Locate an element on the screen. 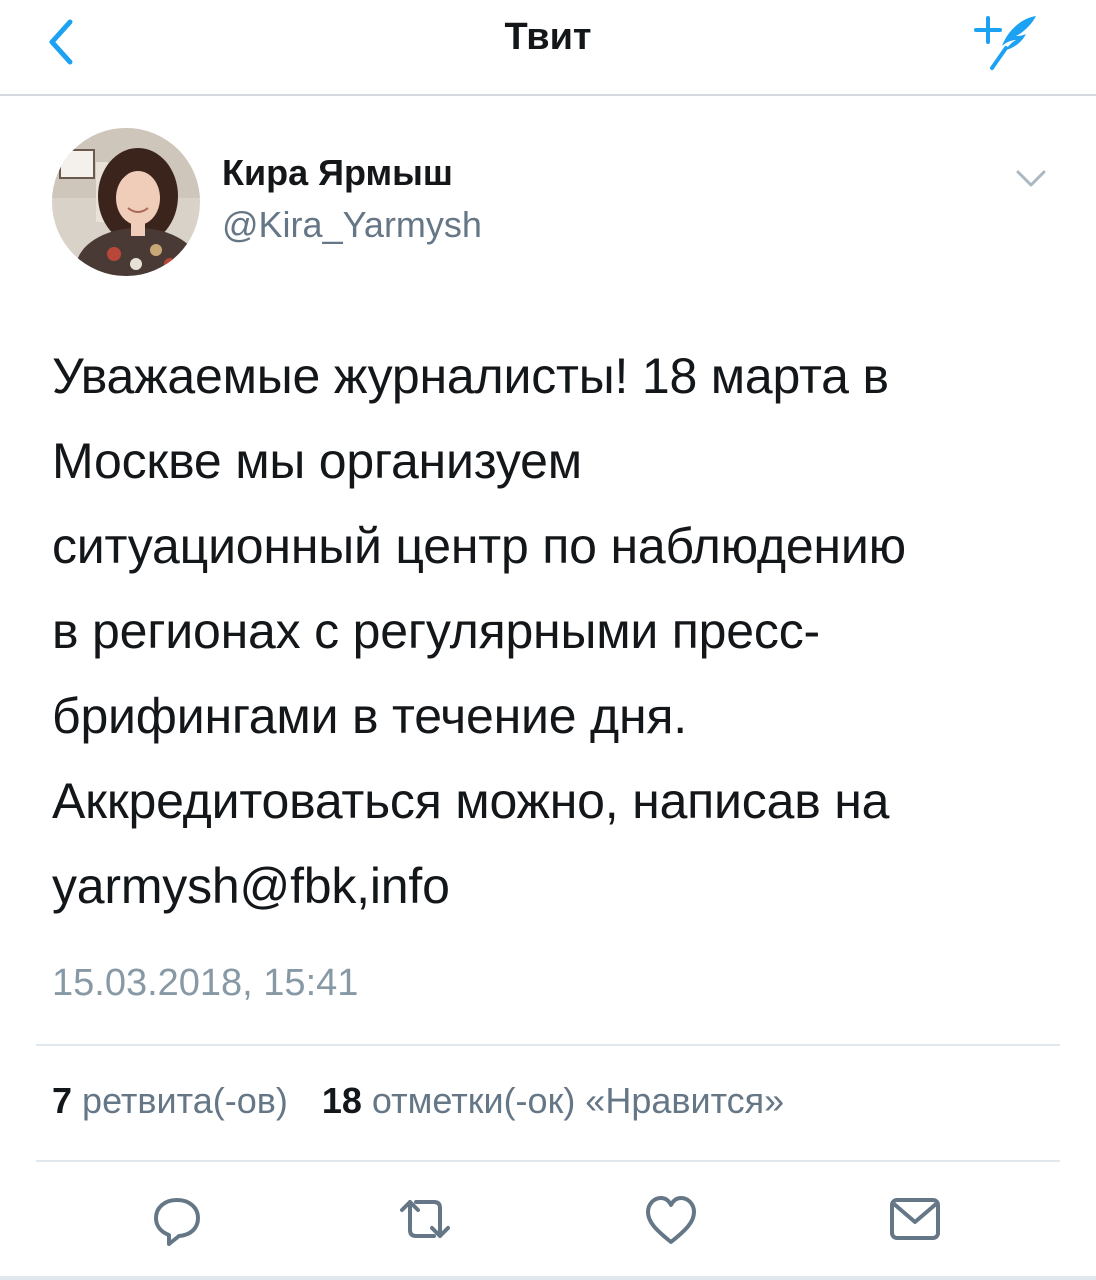 This screenshot has width=1096, height=1280. retweet-button is located at coordinates (425, 1219).